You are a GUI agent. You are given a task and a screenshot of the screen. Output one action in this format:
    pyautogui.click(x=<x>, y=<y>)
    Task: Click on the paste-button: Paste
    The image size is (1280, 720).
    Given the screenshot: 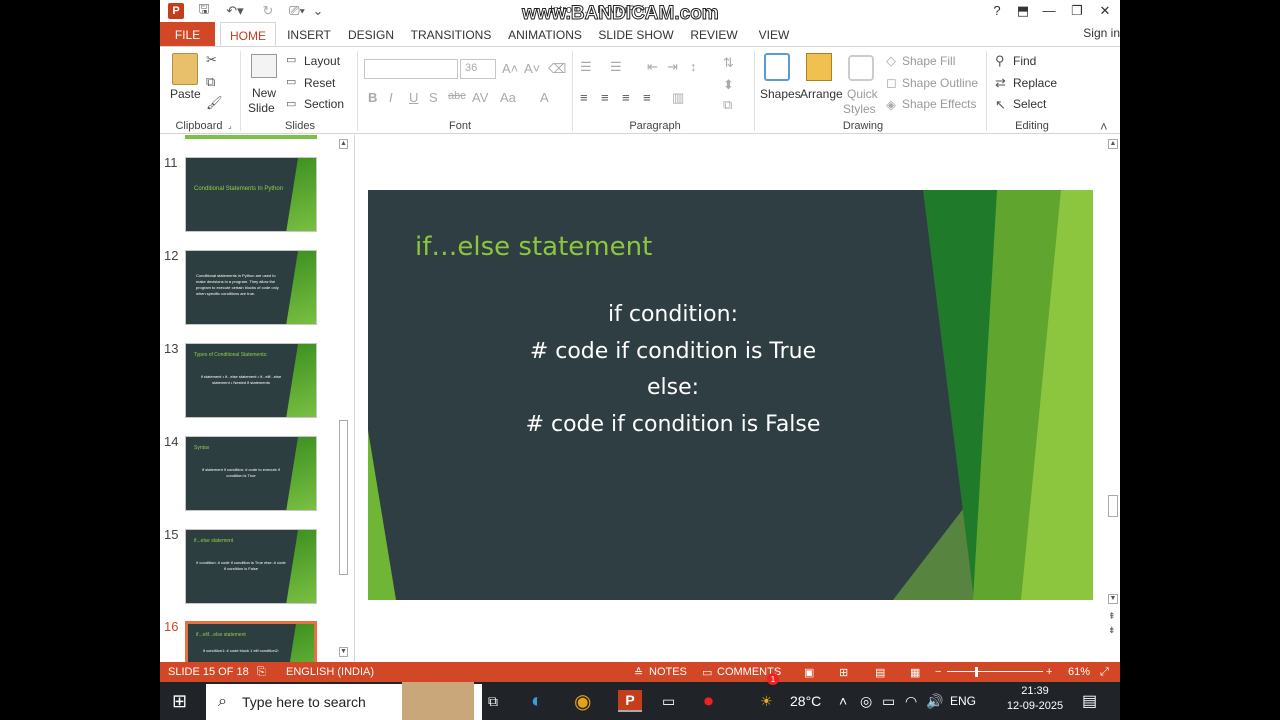 What is the action you would take?
    pyautogui.click(x=185, y=94)
    